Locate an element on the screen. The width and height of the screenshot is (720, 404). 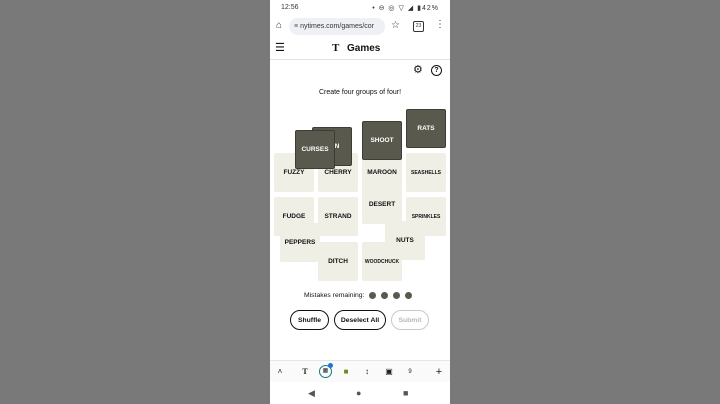
back-icon: ◀ is located at coordinates (311, 393).